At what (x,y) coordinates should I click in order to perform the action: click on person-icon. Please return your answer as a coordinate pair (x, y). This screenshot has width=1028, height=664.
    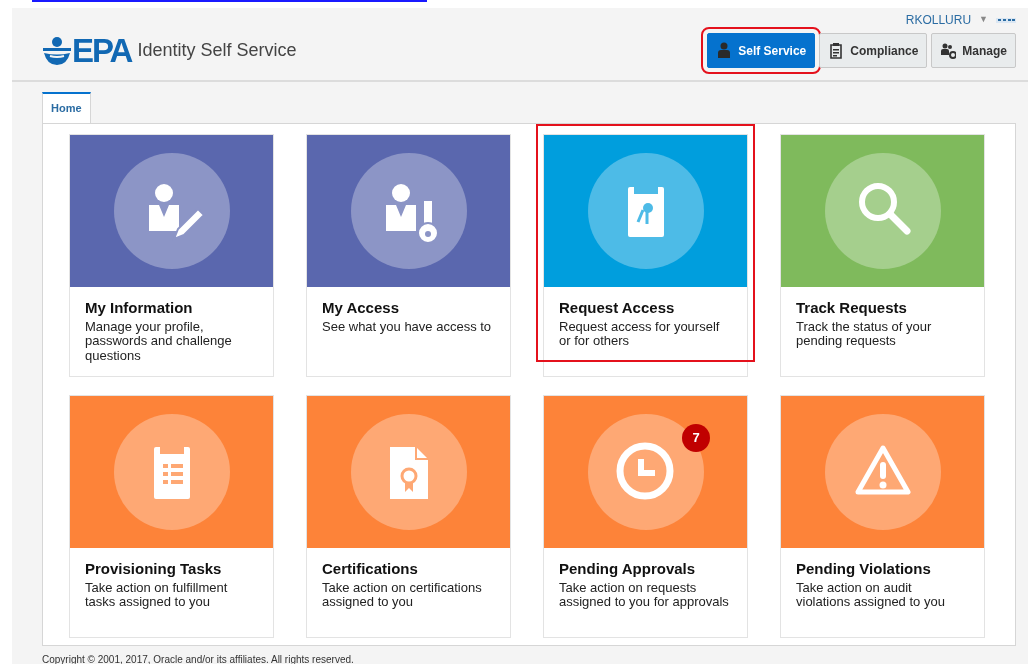
    Looking at the image, I should click on (724, 50).